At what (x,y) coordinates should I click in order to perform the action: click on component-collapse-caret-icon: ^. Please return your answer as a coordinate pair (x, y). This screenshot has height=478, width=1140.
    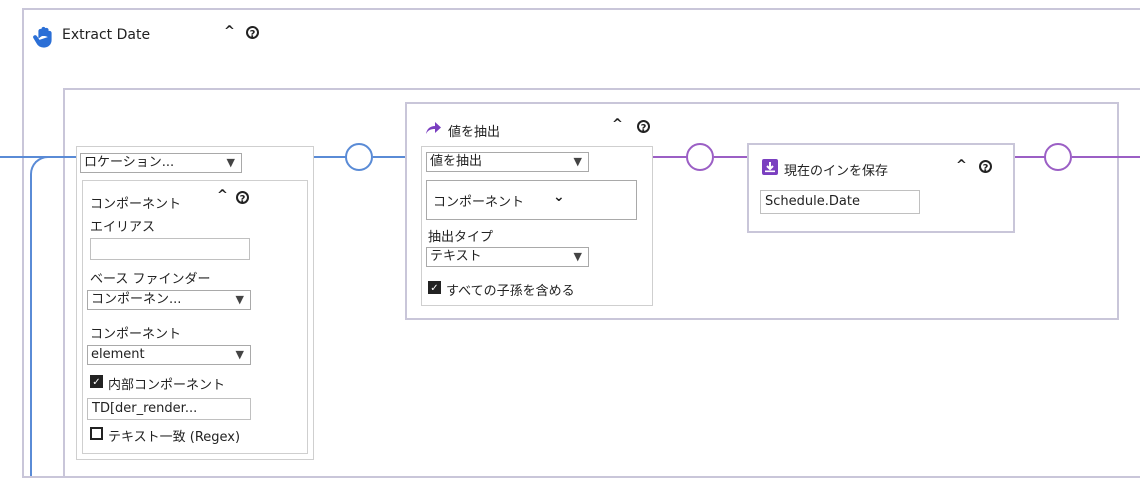
    Looking at the image, I should click on (222, 195).